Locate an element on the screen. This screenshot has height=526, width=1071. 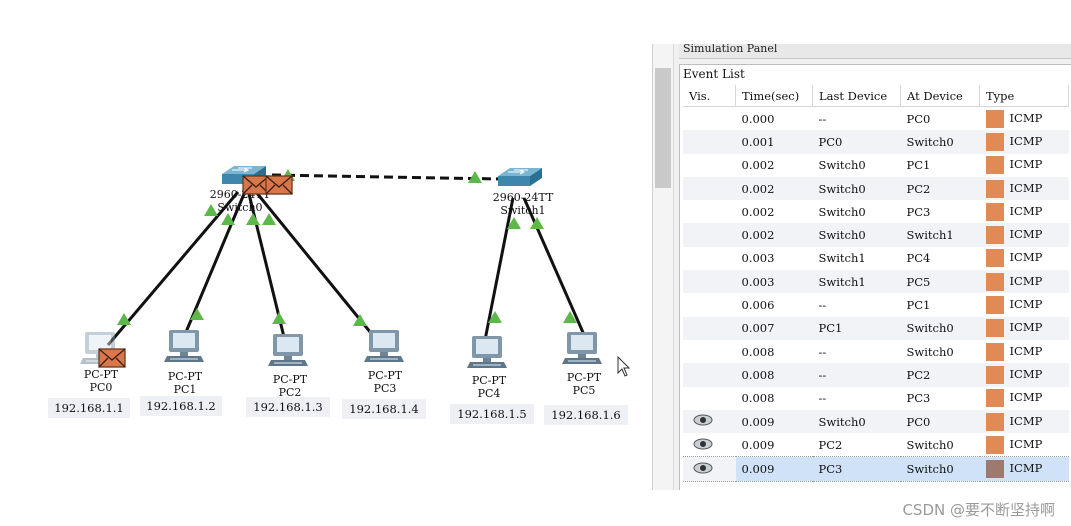
scrollbar is located at coordinates (663, 267).